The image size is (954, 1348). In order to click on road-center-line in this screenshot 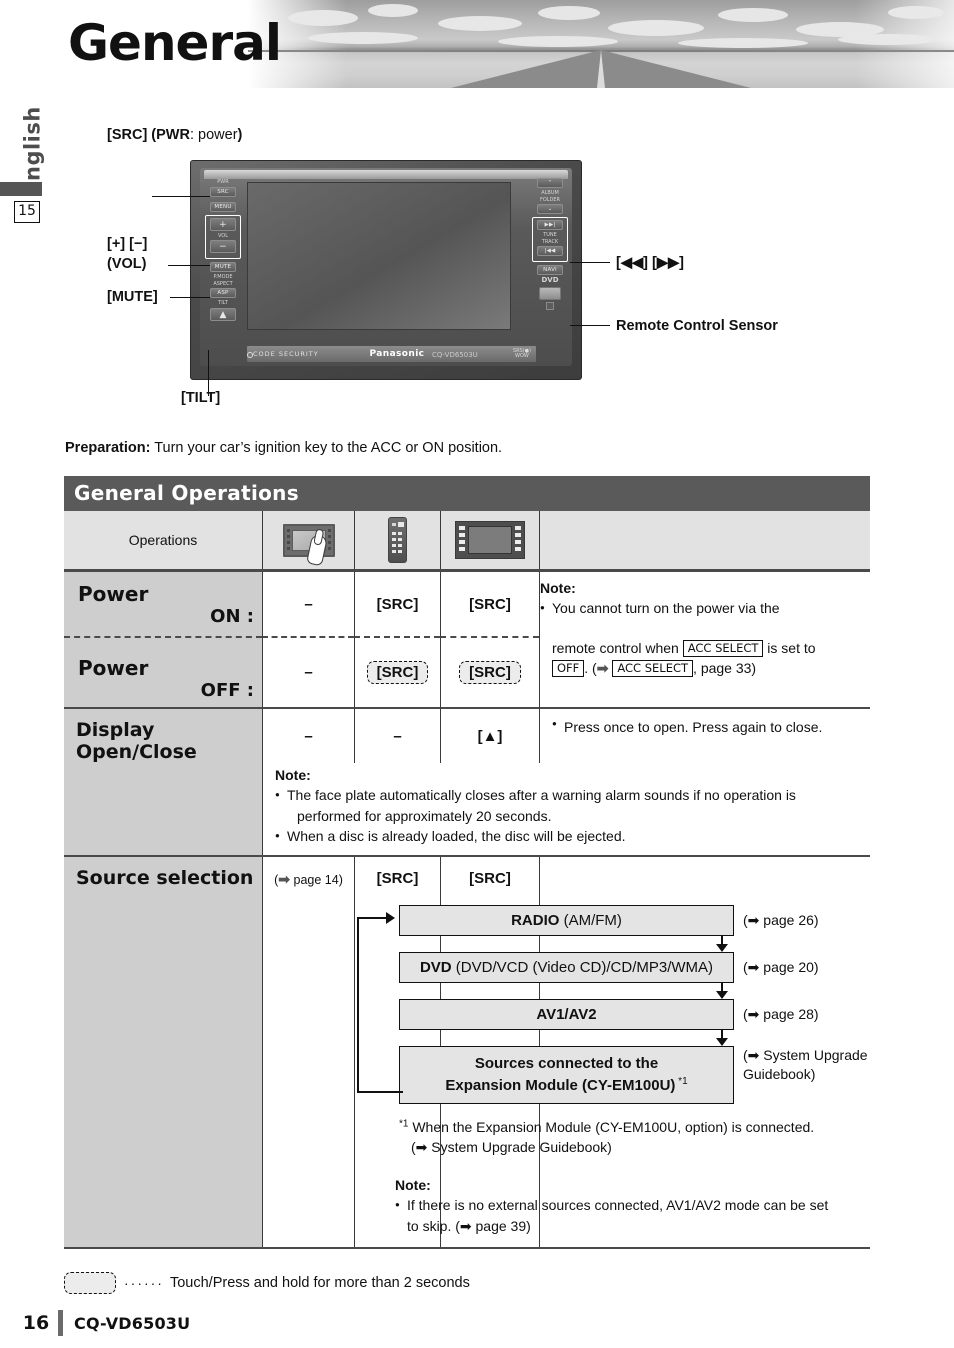, I will do `click(601, 69)`.